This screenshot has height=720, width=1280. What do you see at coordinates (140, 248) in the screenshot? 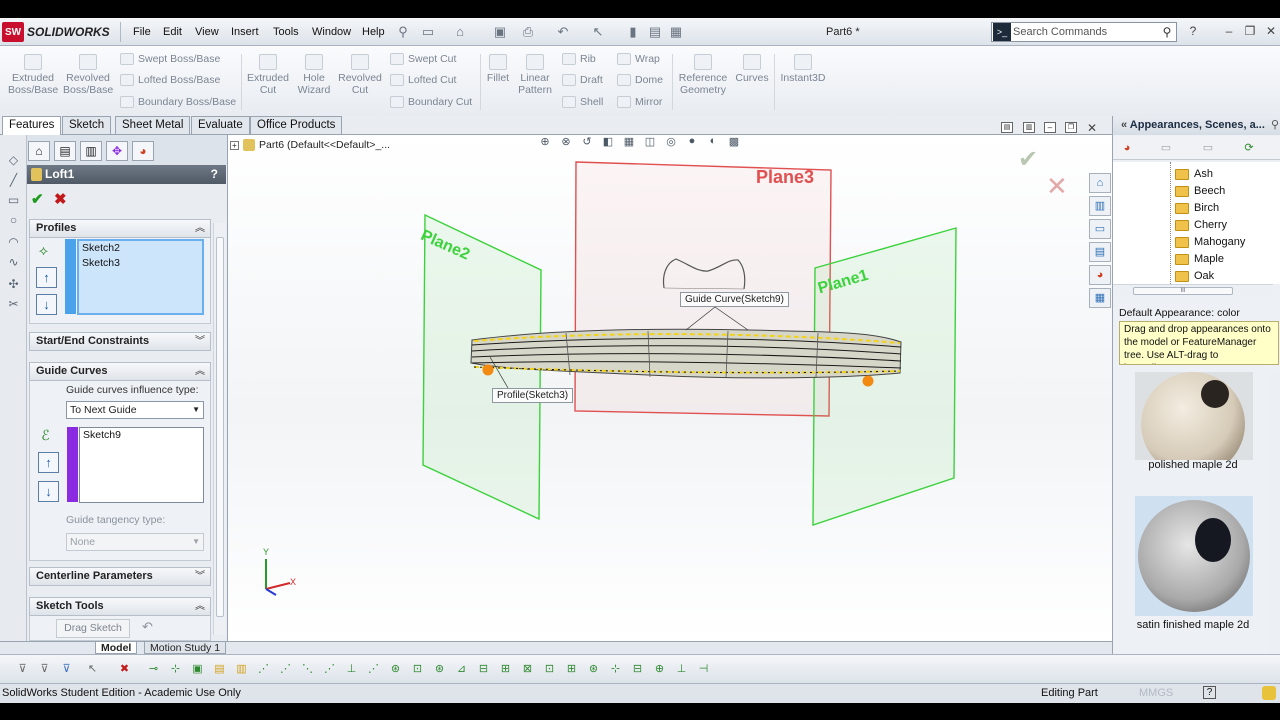
I see `list-item: Sketch2` at bounding box center [140, 248].